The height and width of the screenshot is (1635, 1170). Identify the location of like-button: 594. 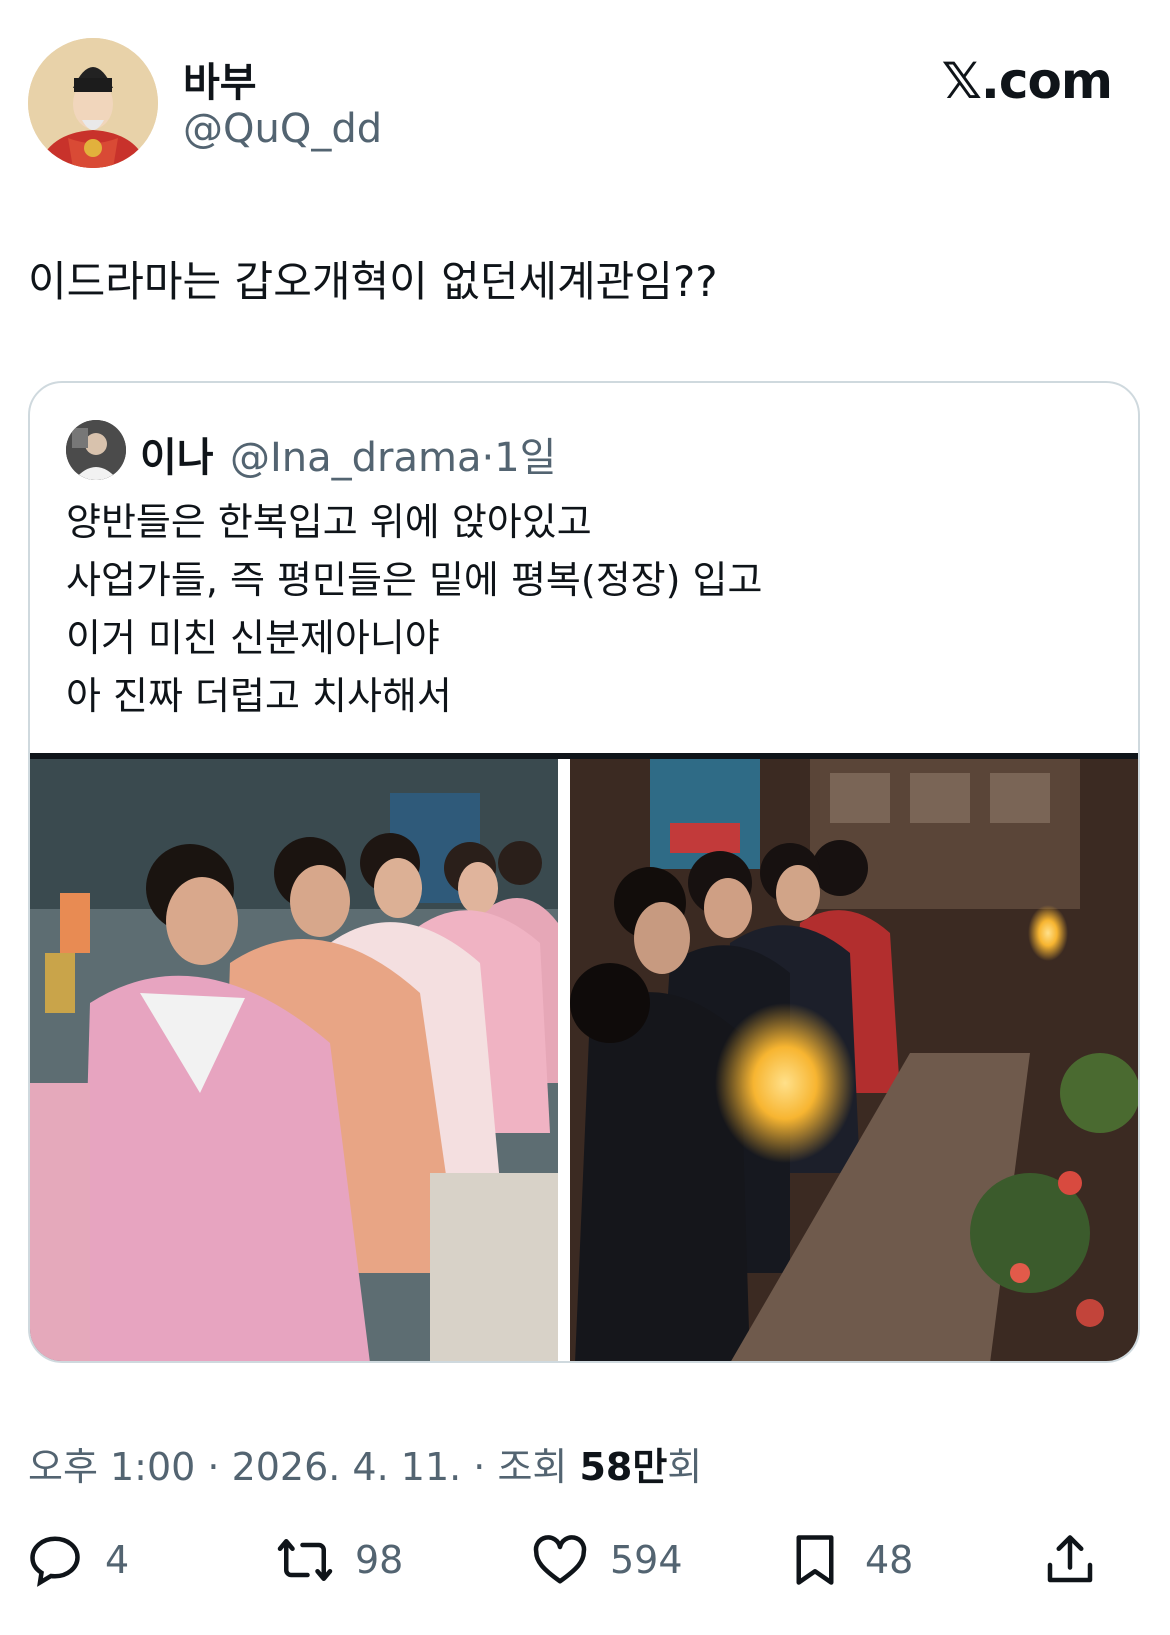
(606, 1560).